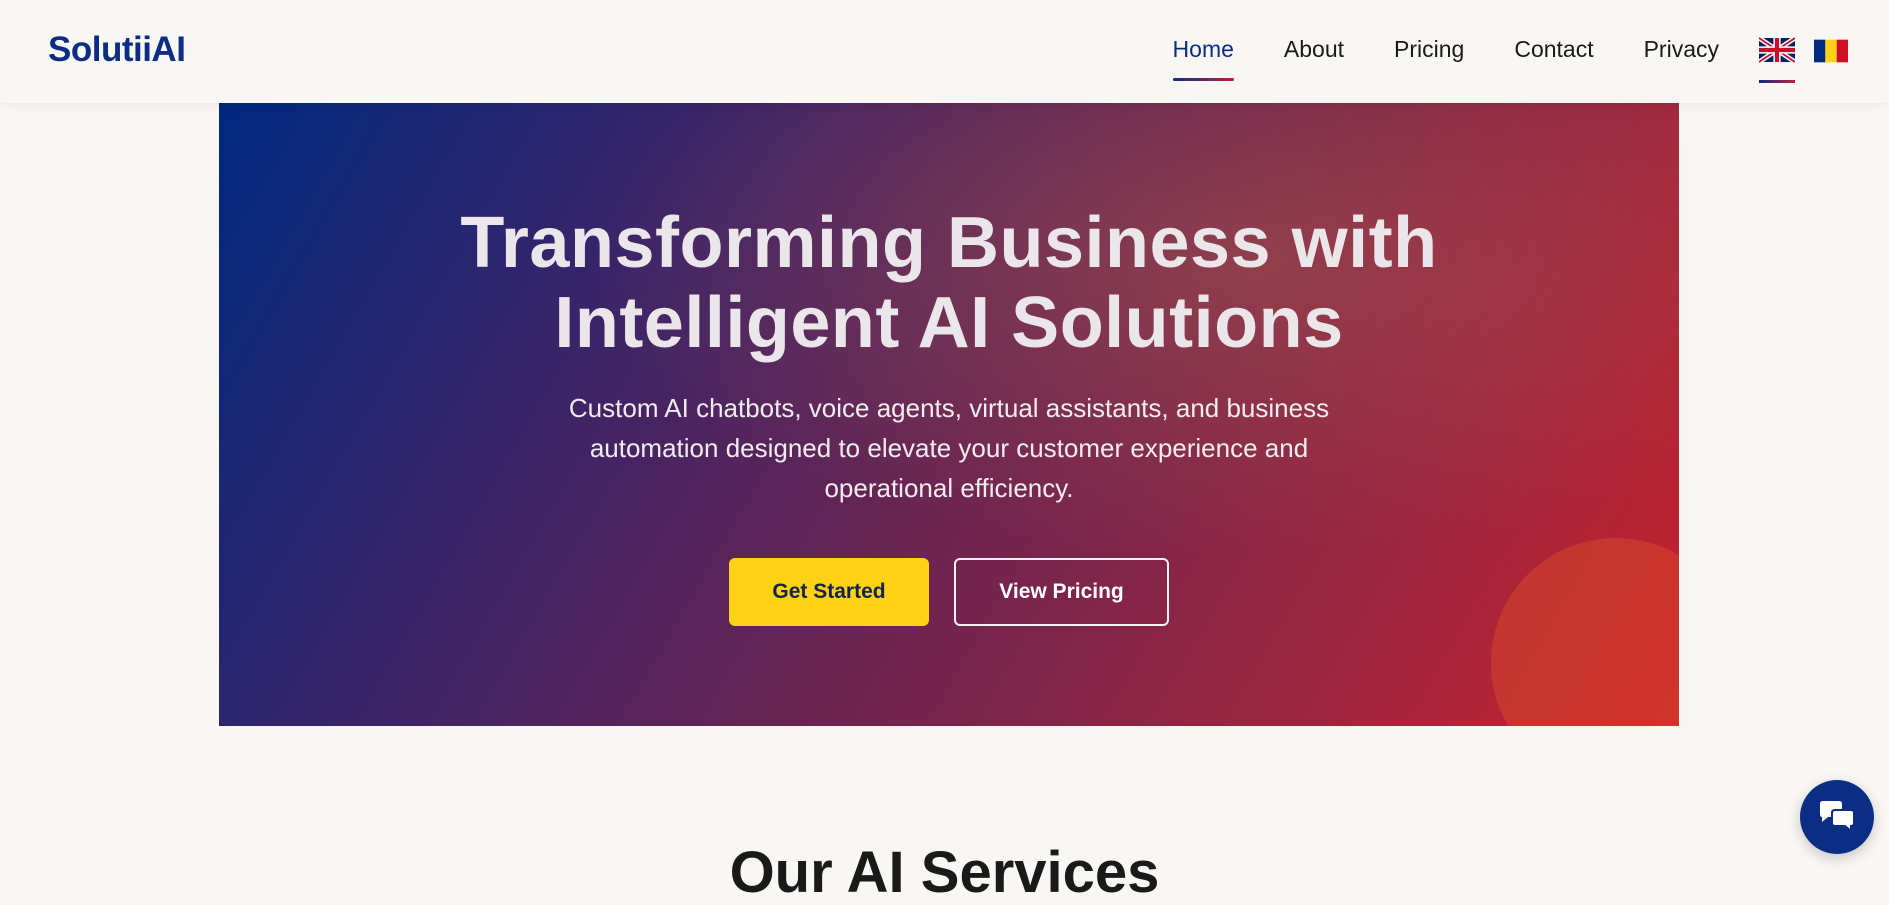 The width and height of the screenshot is (1889, 905). What do you see at coordinates (1777, 59) in the screenshot?
I see `uk-flag-icon` at bounding box center [1777, 59].